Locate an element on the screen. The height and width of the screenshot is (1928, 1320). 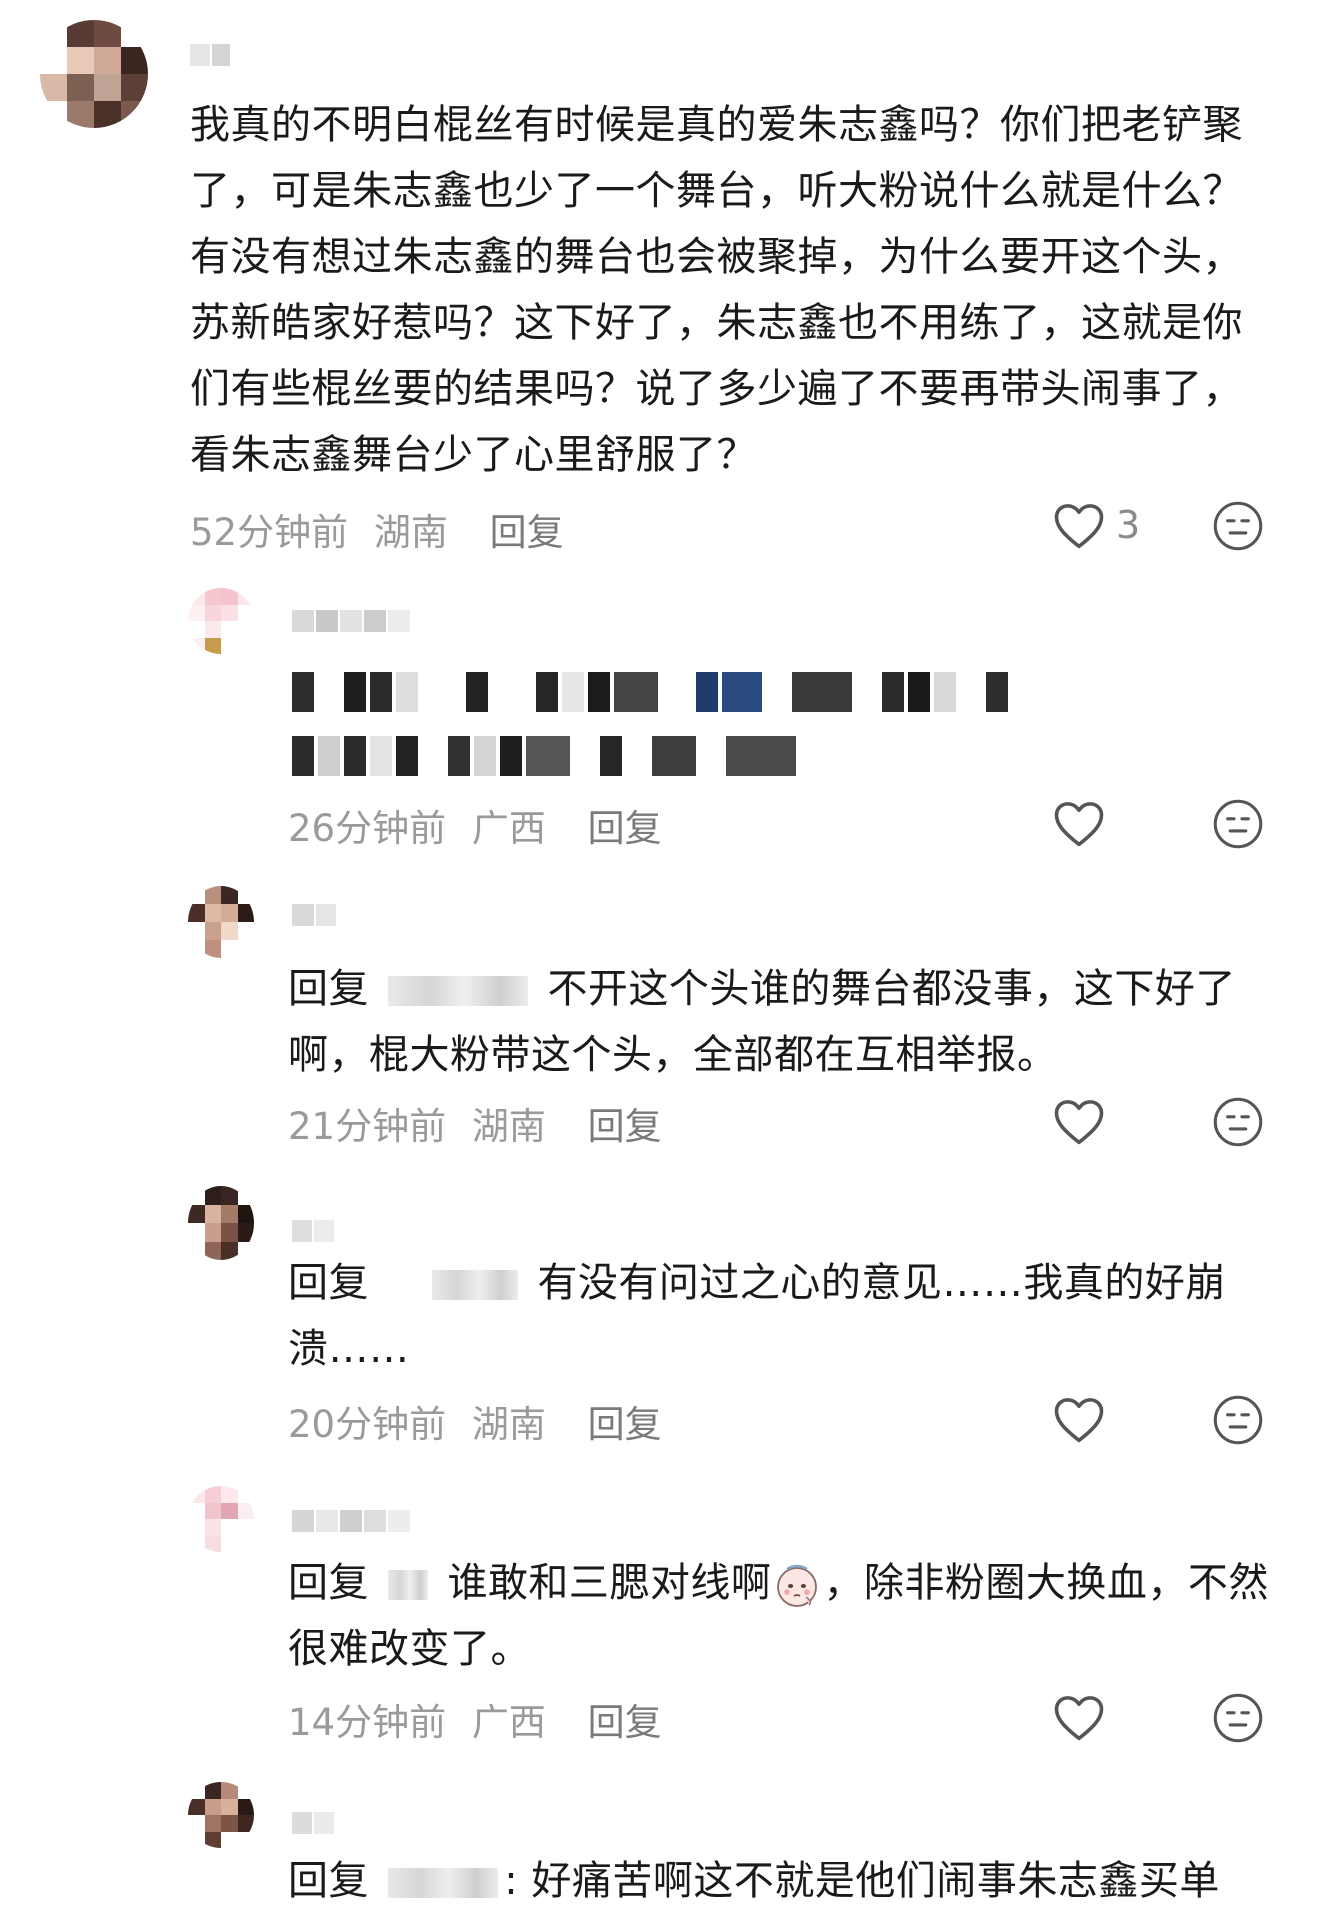
comment-meta: 20分钟前 湖南 回复 is located at coordinates (475, 1421).